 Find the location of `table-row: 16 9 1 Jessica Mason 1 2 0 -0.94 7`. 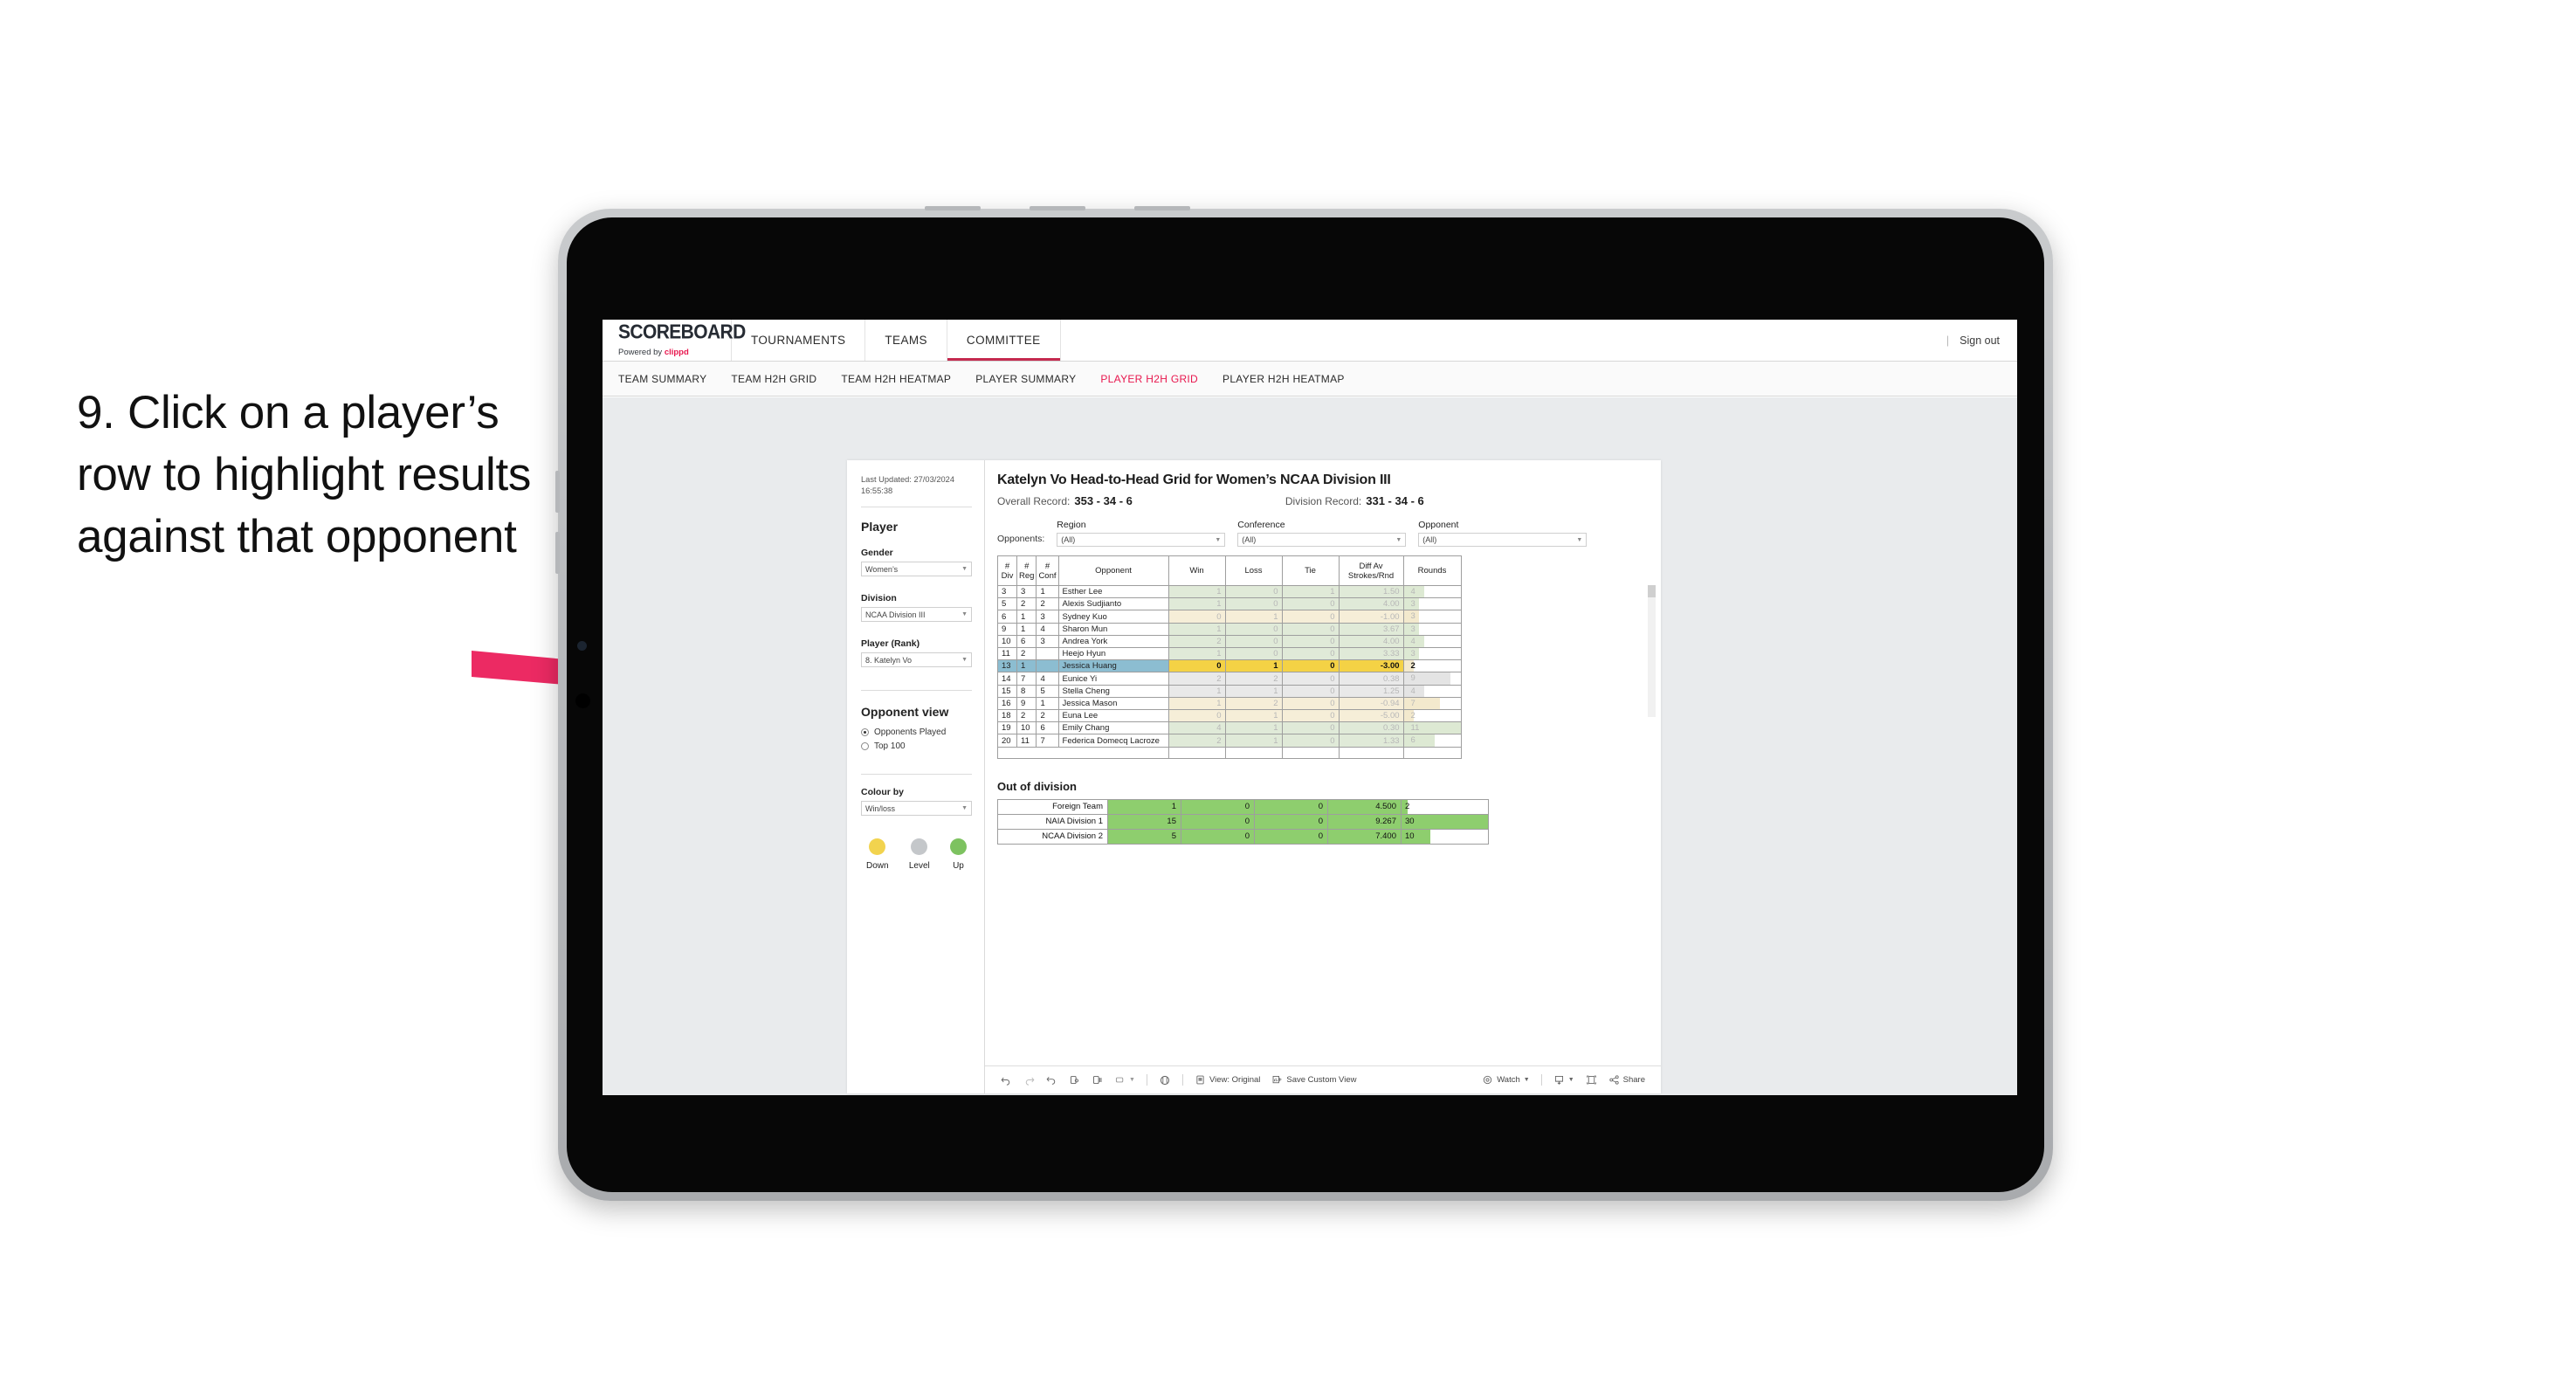

table-row: 16 9 1 Jessica Mason 1 2 0 -0.94 7 is located at coordinates (1229, 703).